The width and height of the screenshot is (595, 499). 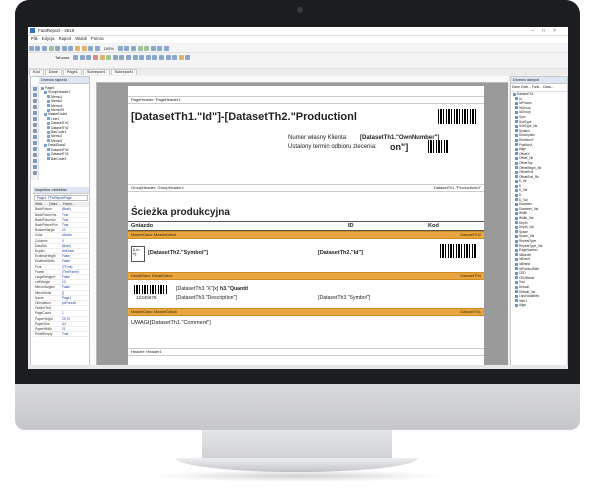 What do you see at coordinates (197, 289) in the screenshot?
I see `quantity-field: [DatasetTh3."X"]x[` at bounding box center [197, 289].